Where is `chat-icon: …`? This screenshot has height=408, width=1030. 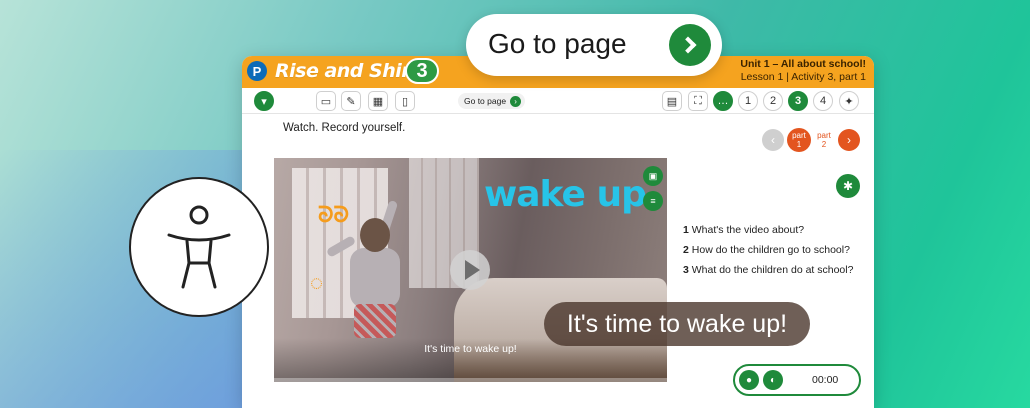
chat-icon: … is located at coordinates (723, 101).